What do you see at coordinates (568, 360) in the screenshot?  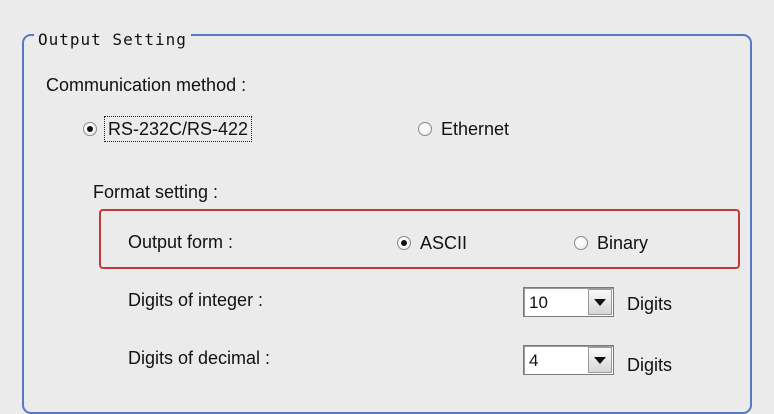 I see `digits-of-decimal-select: 4` at bounding box center [568, 360].